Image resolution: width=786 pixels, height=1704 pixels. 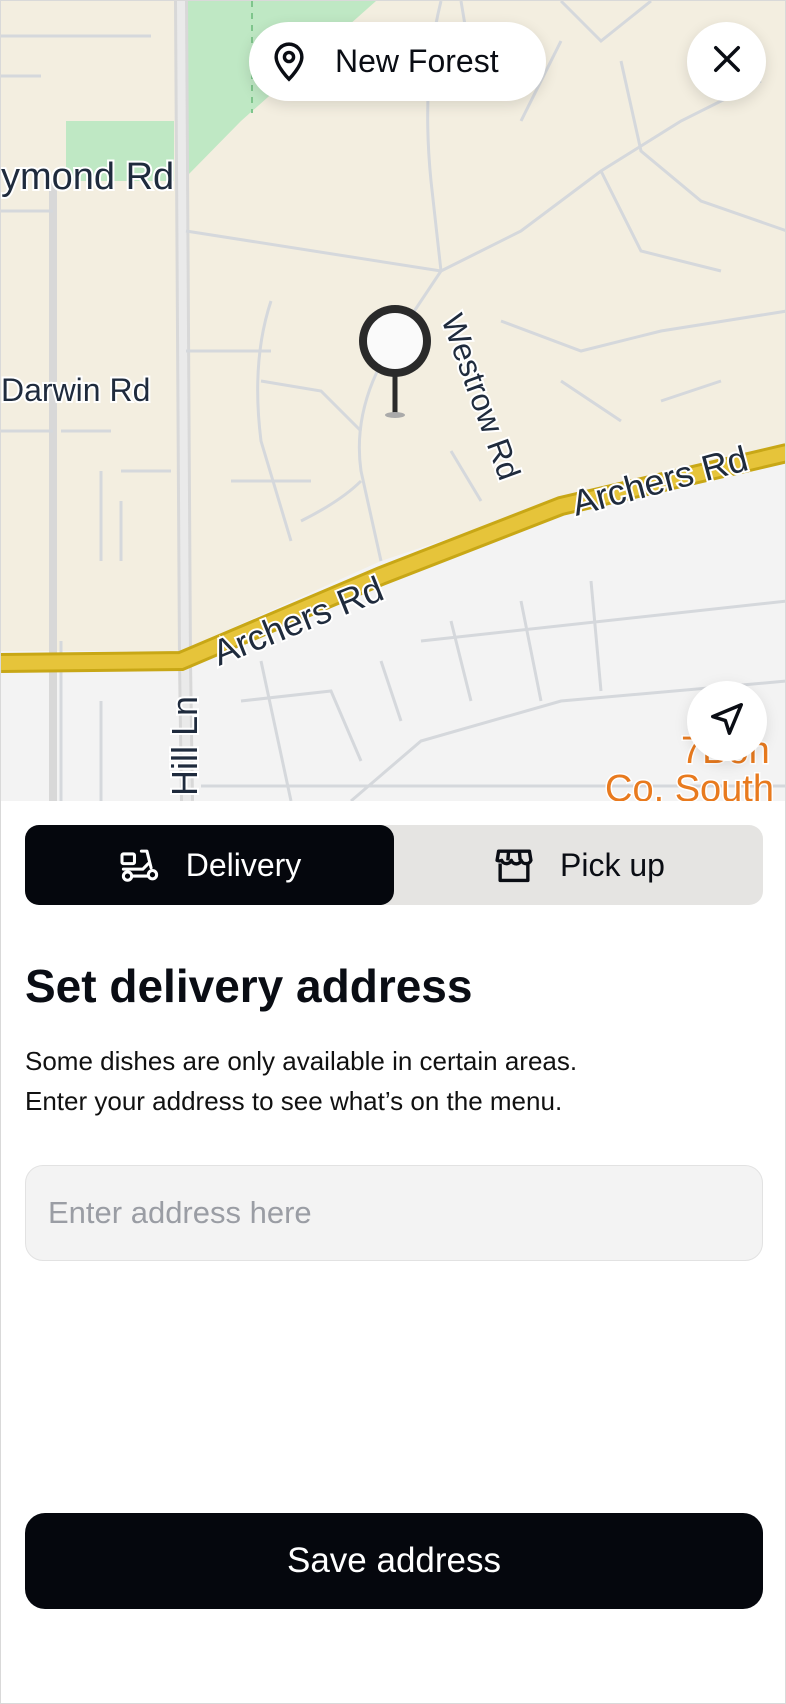 What do you see at coordinates (689, 784) in the screenshot?
I see `poi-label-line2: Co. South` at bounding box center [689, 784].